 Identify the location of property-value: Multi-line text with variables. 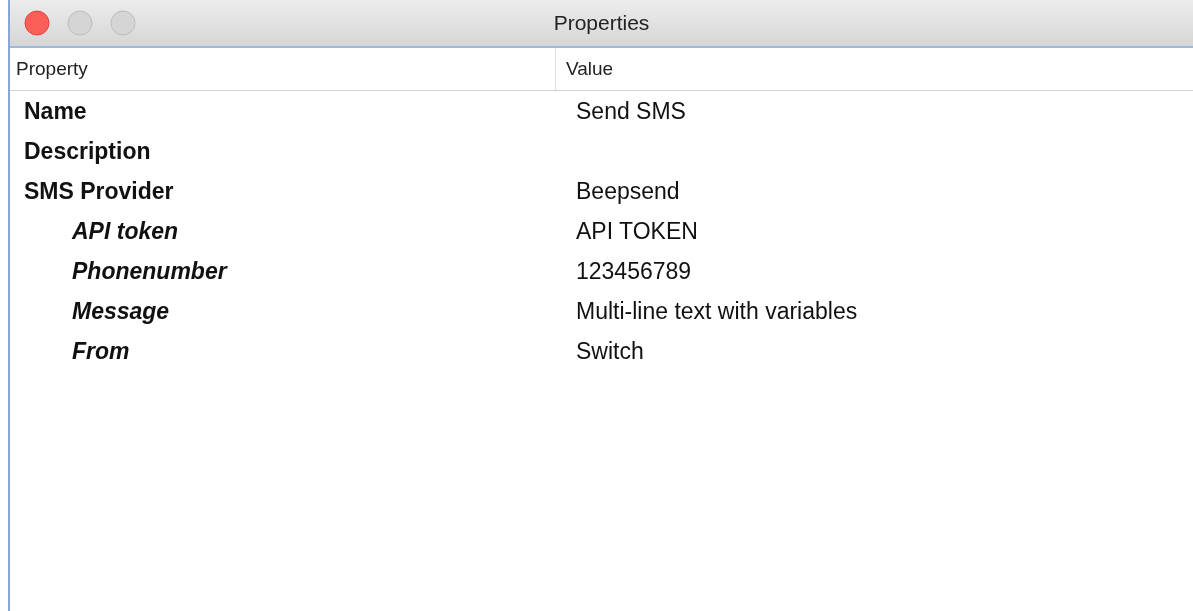
(706, 311).